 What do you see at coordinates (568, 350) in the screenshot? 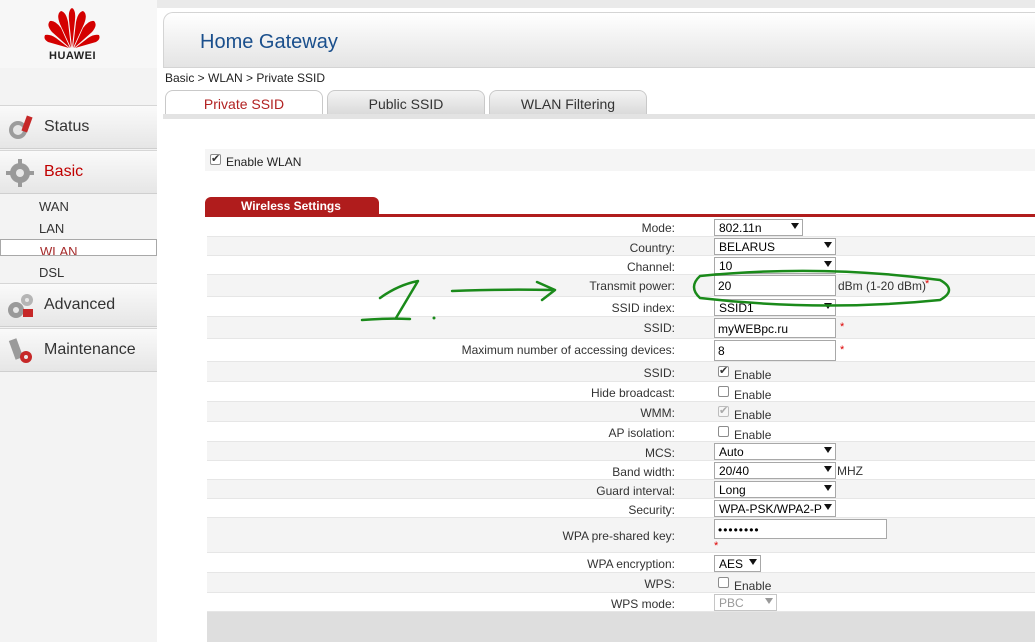
I see `max-devices-label: Maximum number of accessing devices:` at bounding box center [568, 350].